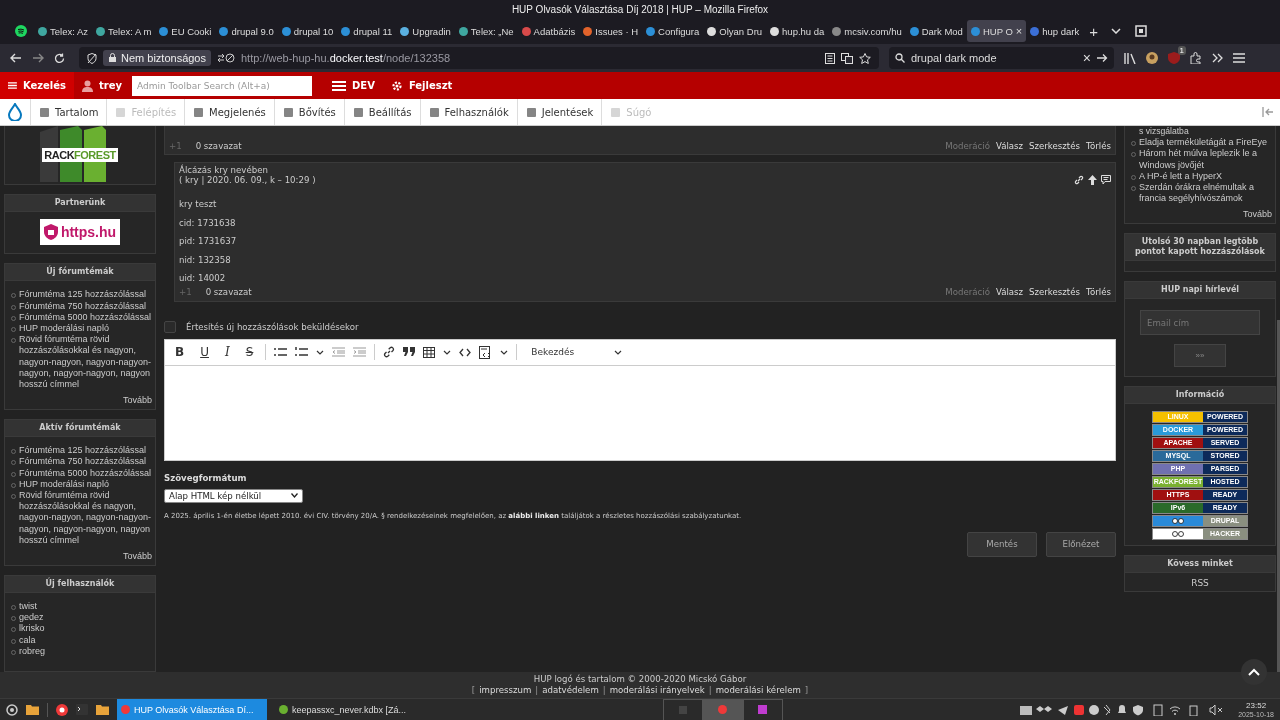  I want to click on topic-link: robreg, so click(86, 651).